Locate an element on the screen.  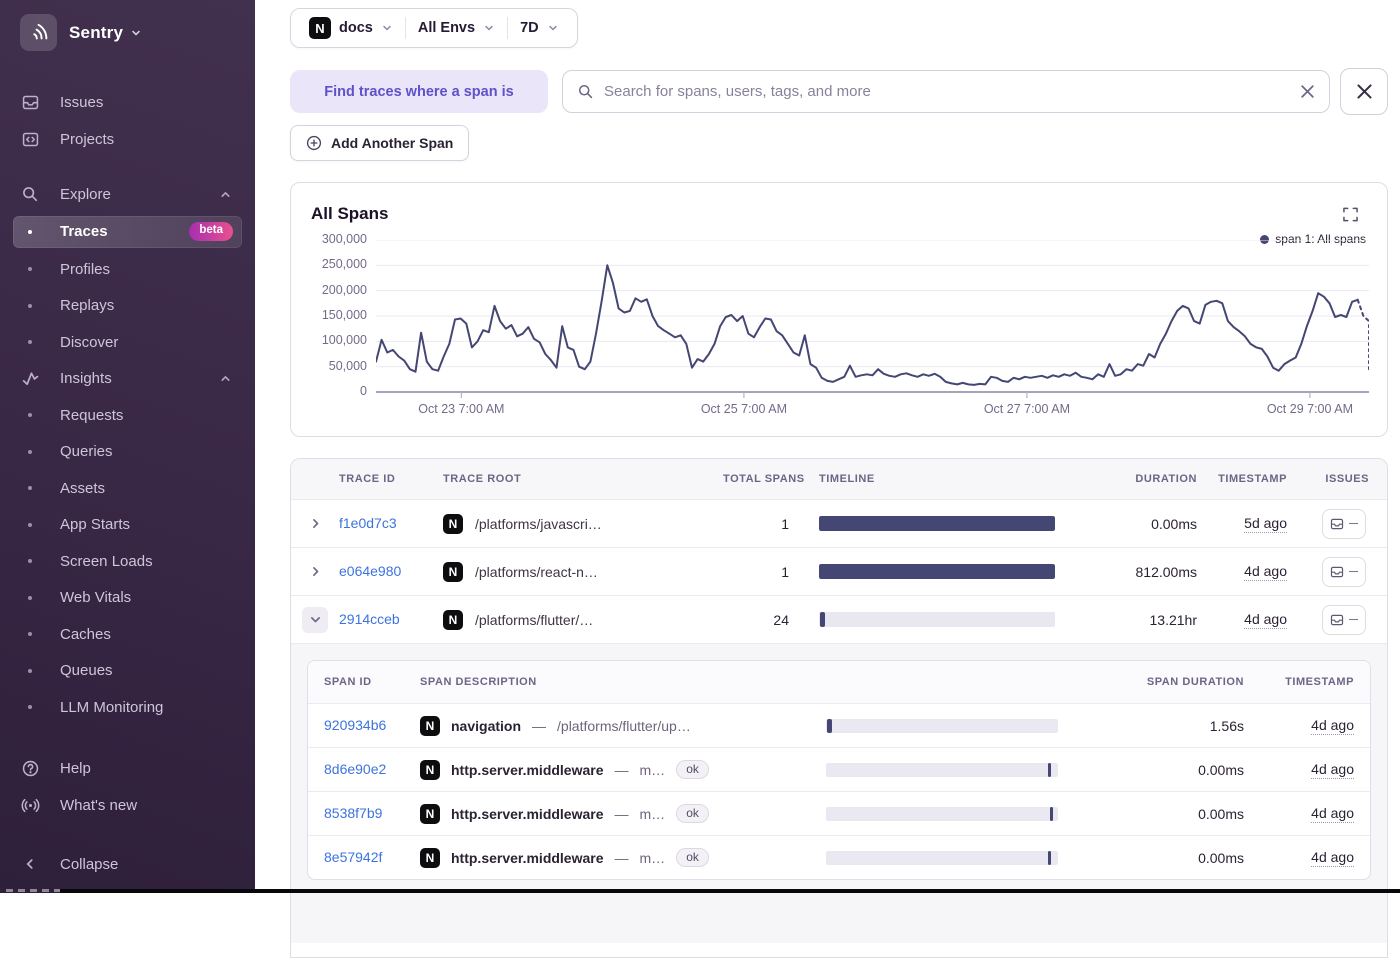
sidebar-item-whats-new: What's new is located at coordinates (127, 805).